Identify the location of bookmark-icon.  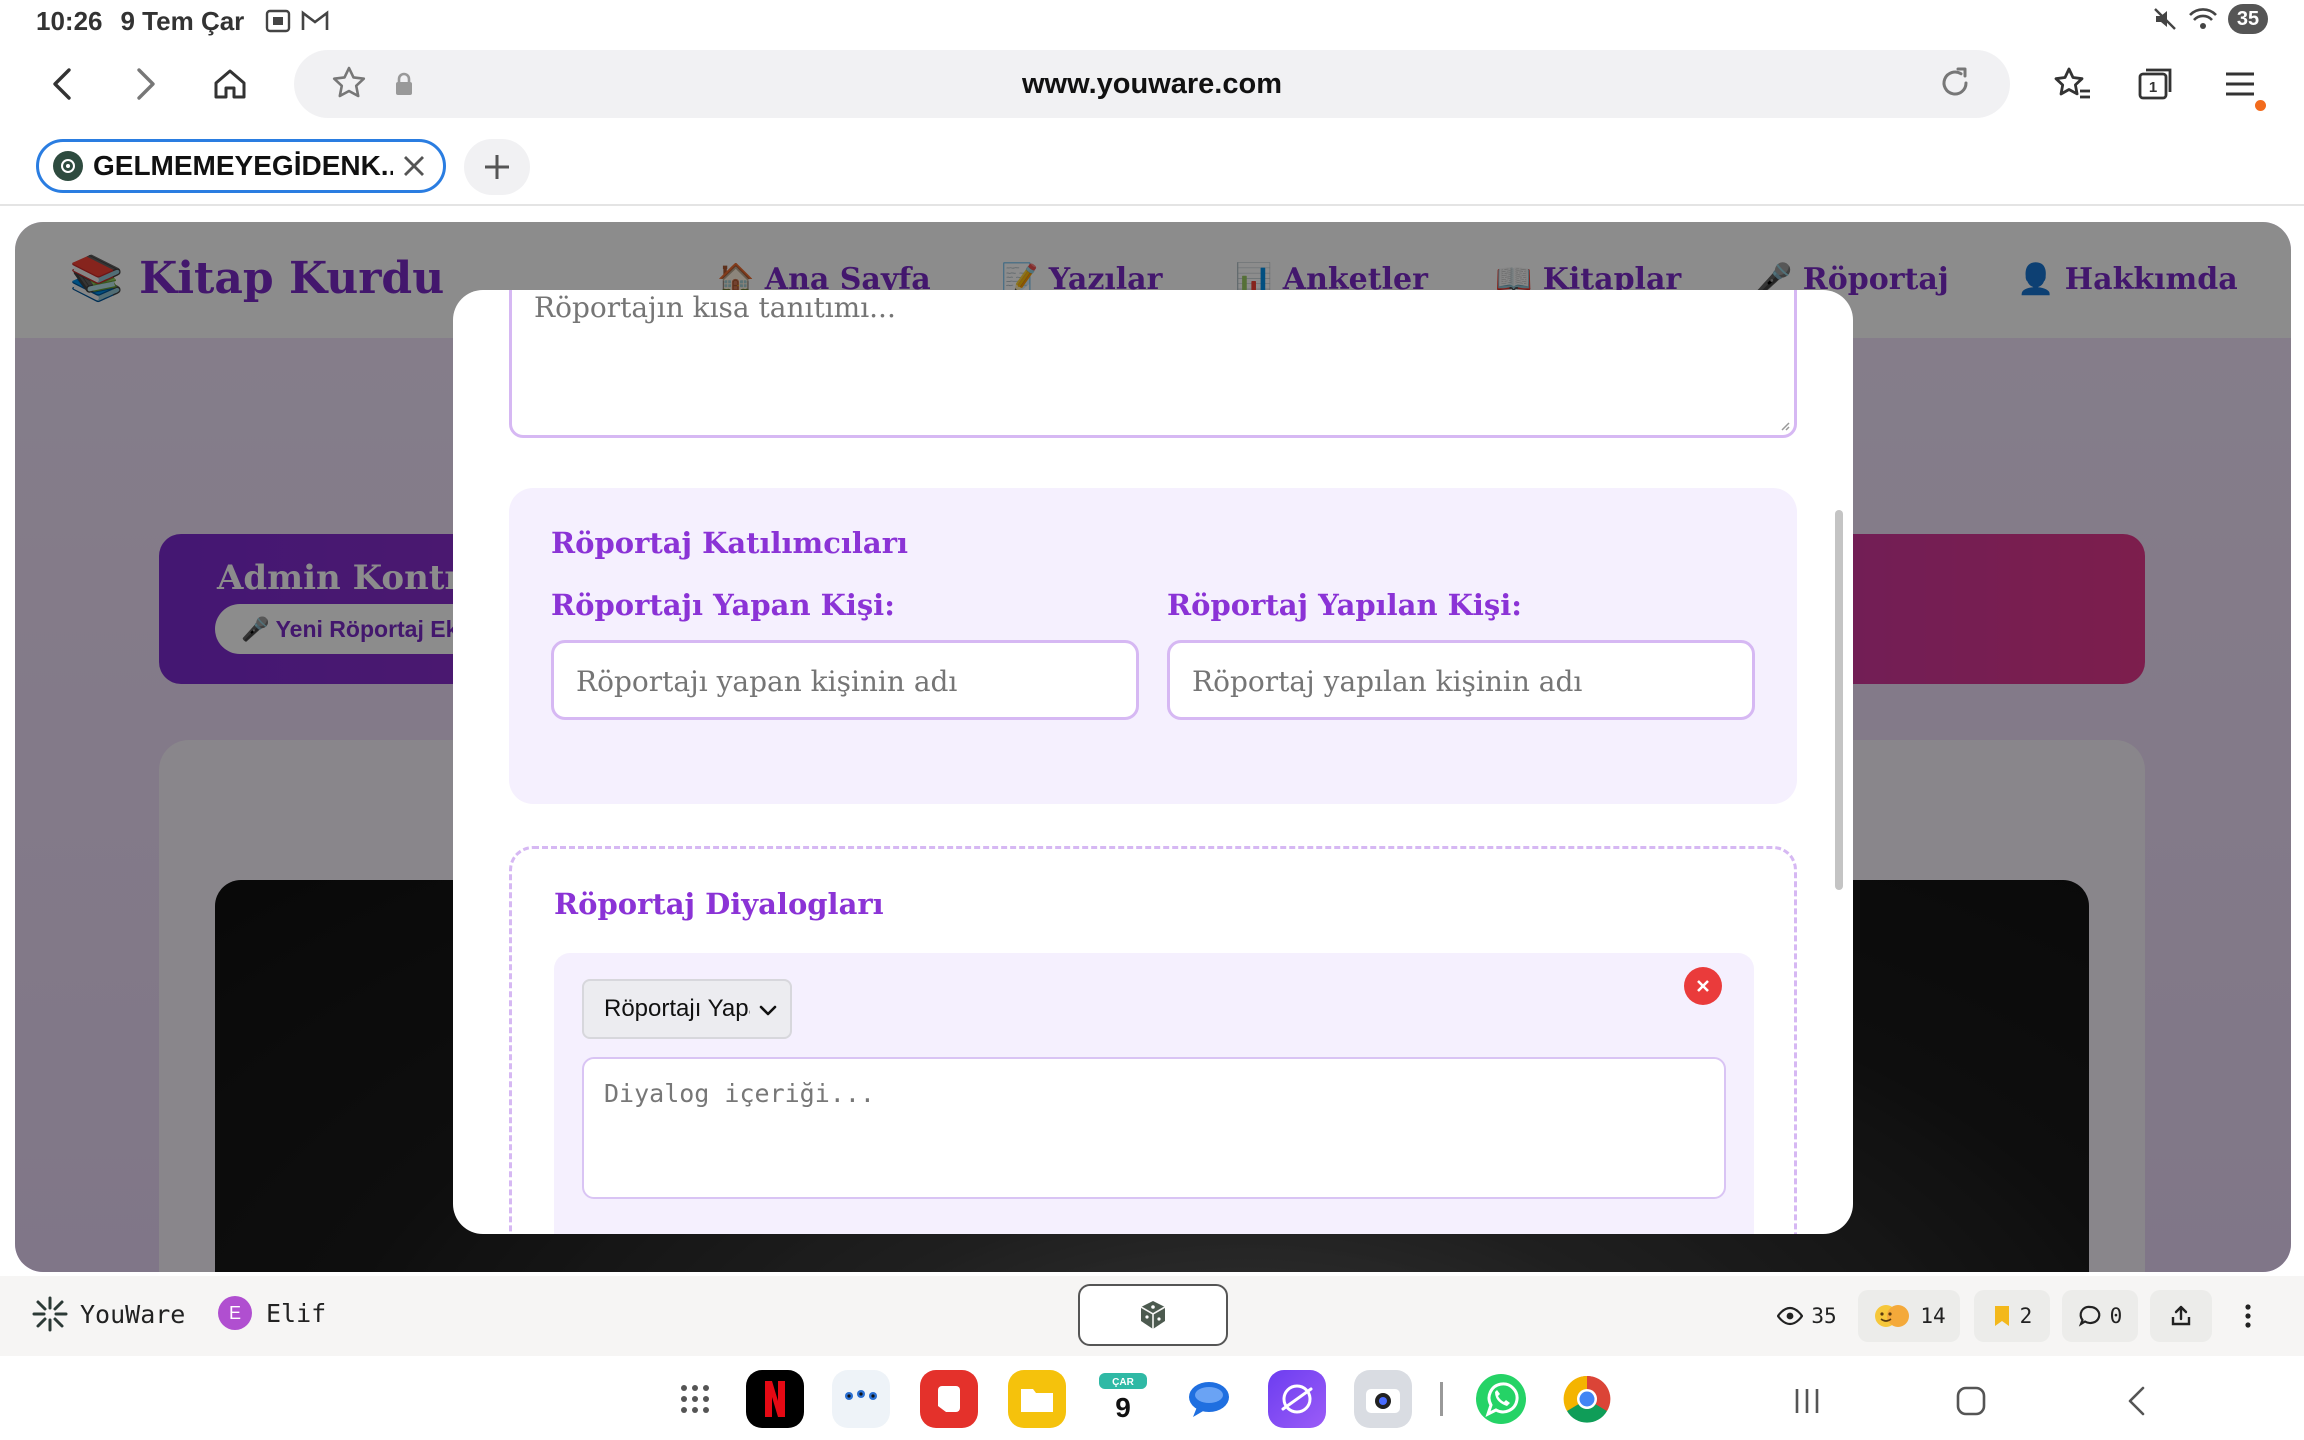
(2001, 1316).